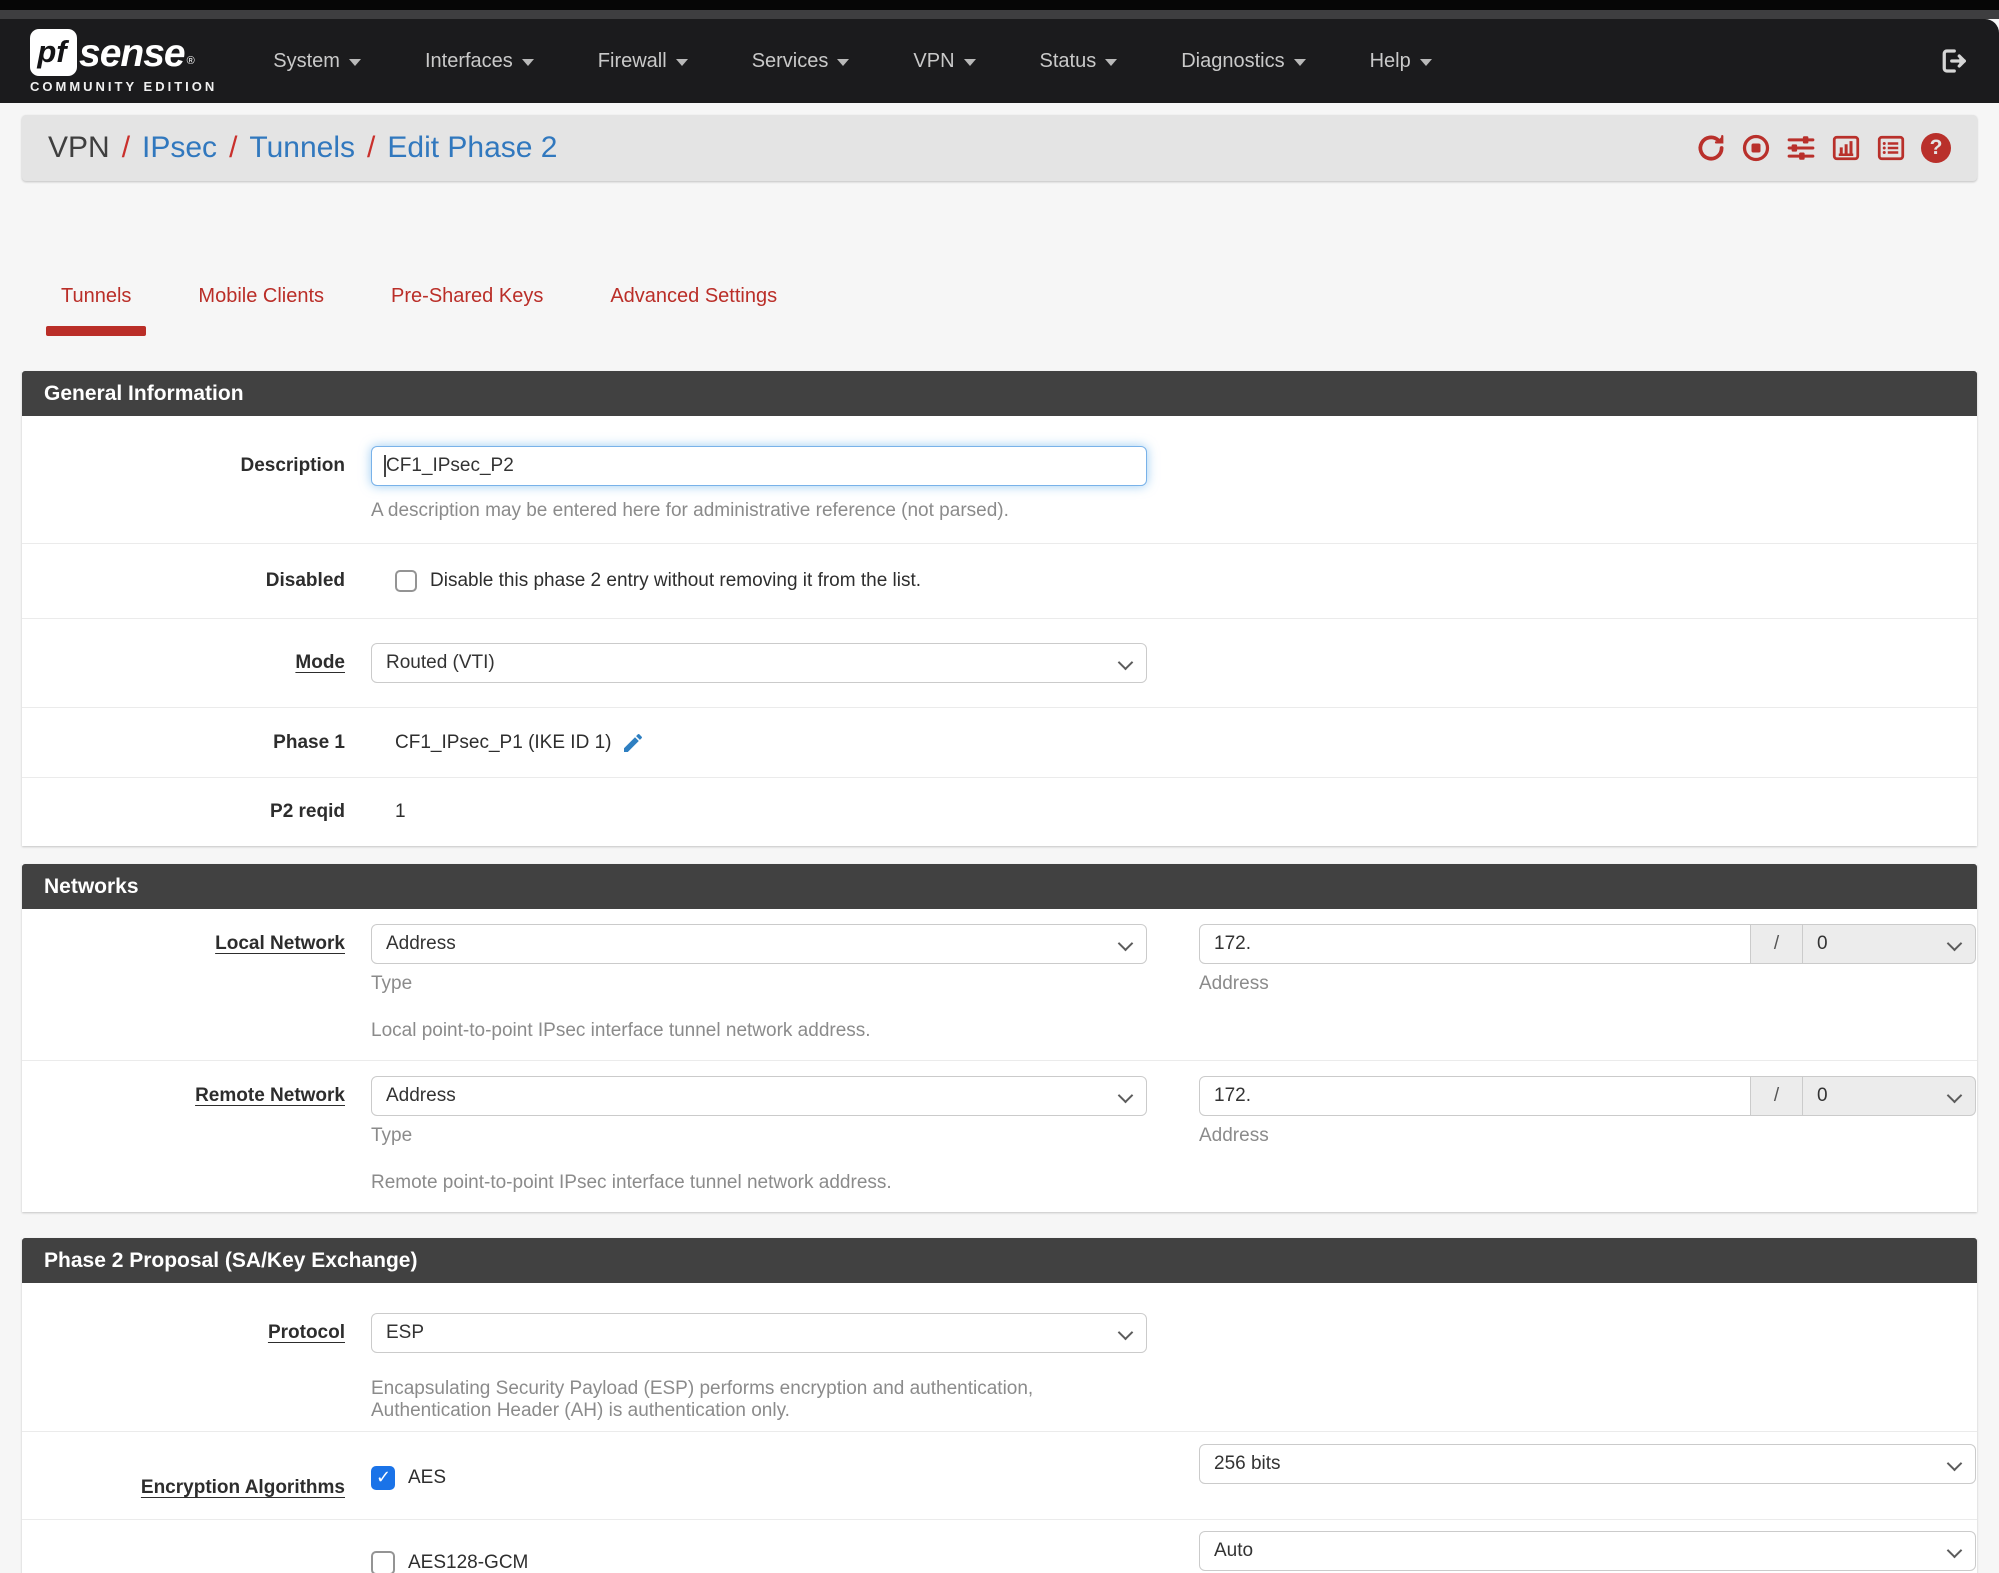  Describe the element at coordinates (392, 1135) in the screenshot. I see `remote-type-caption: Type` at that location.